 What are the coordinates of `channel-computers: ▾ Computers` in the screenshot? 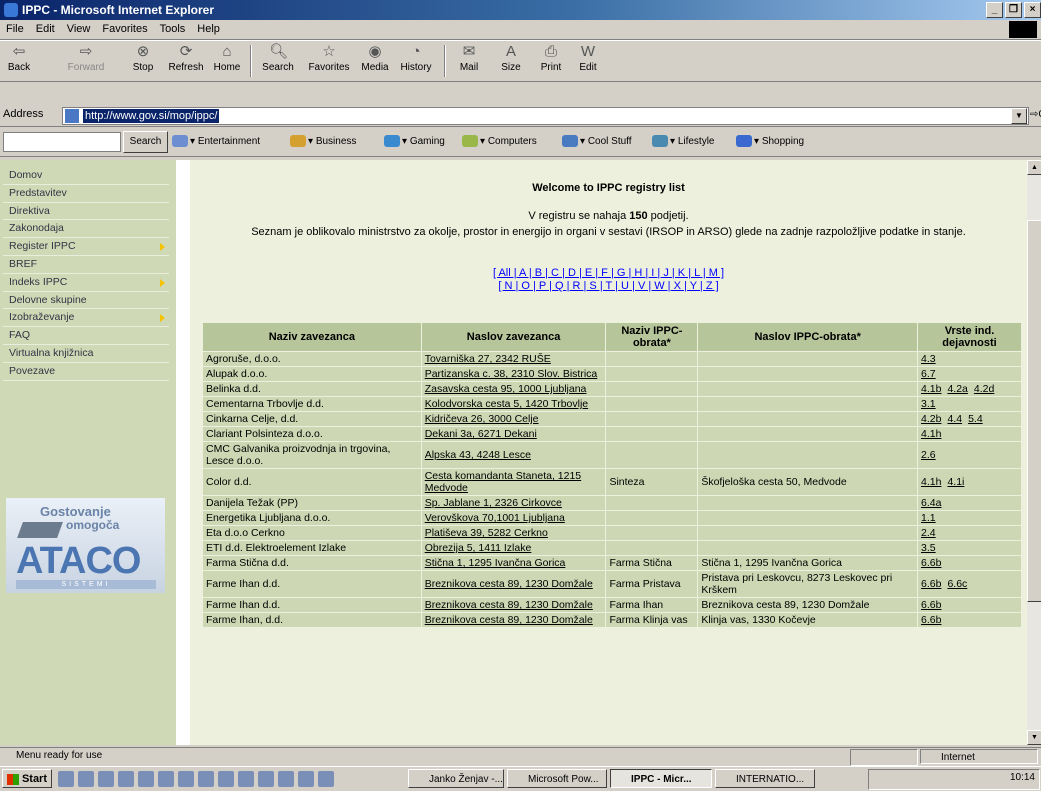 It's located at (499, 142).